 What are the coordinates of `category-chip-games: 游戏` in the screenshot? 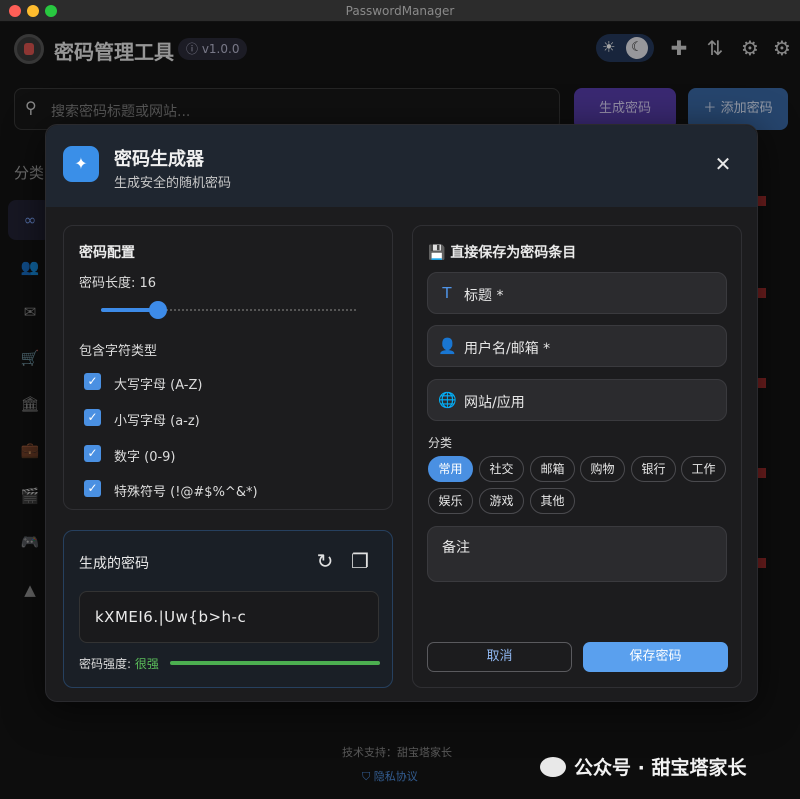 It's located at (501, 501).